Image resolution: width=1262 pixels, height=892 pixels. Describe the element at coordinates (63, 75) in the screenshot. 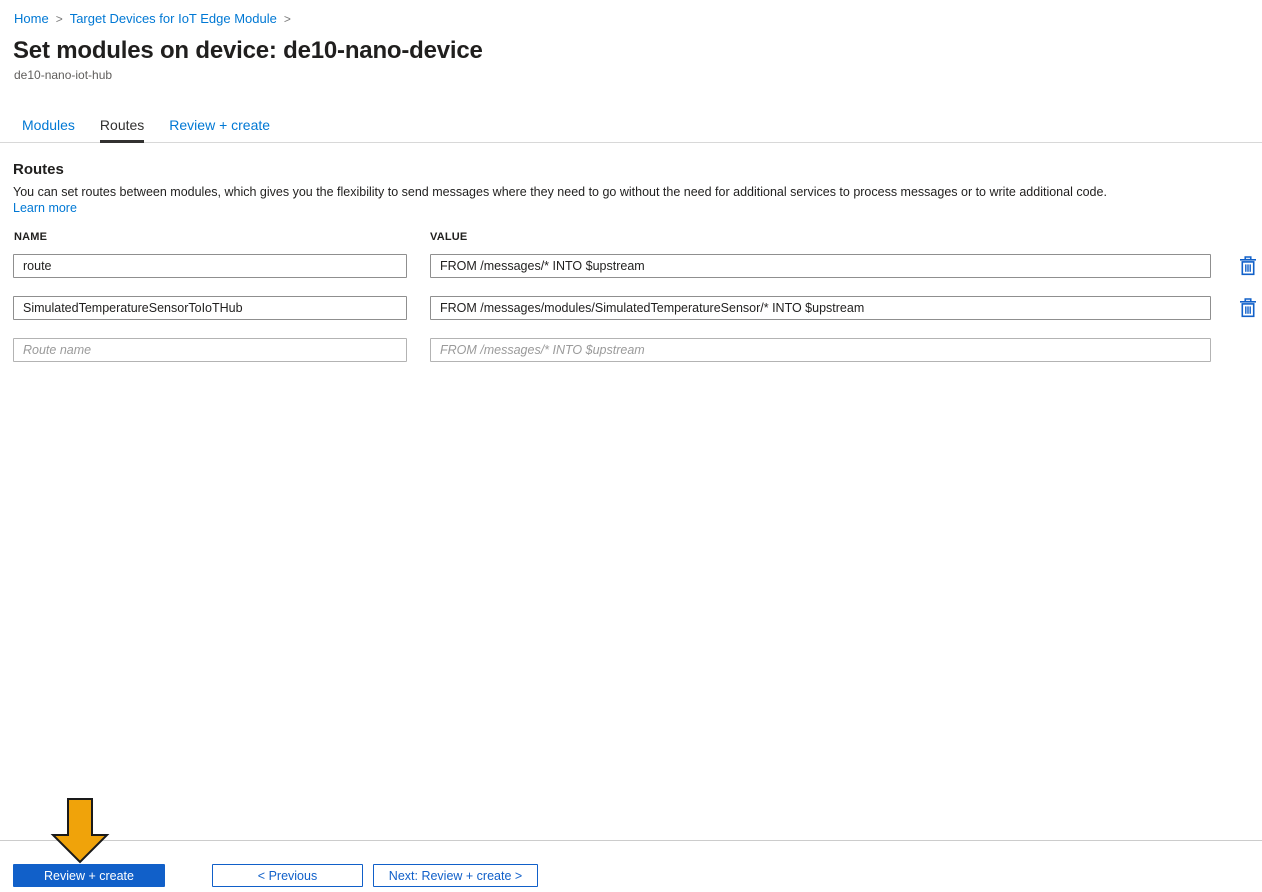

I see `page-subtitle: de10-nano-iot-hub` at that location.